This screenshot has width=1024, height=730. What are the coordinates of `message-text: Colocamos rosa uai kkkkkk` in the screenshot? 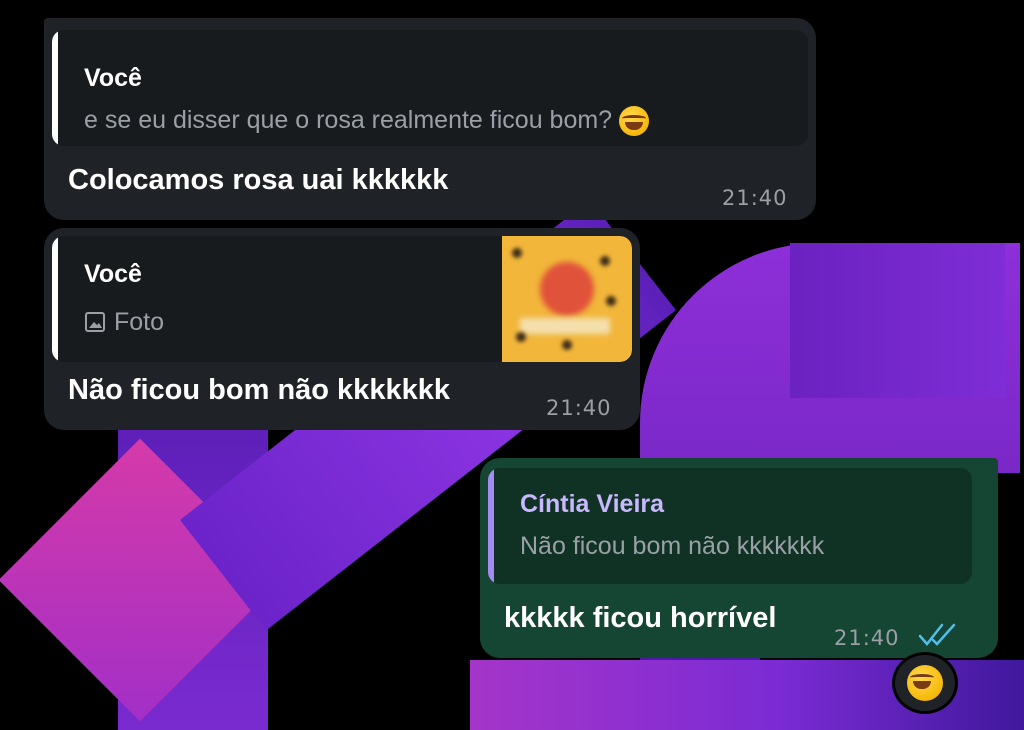 It's located at (258, 180).